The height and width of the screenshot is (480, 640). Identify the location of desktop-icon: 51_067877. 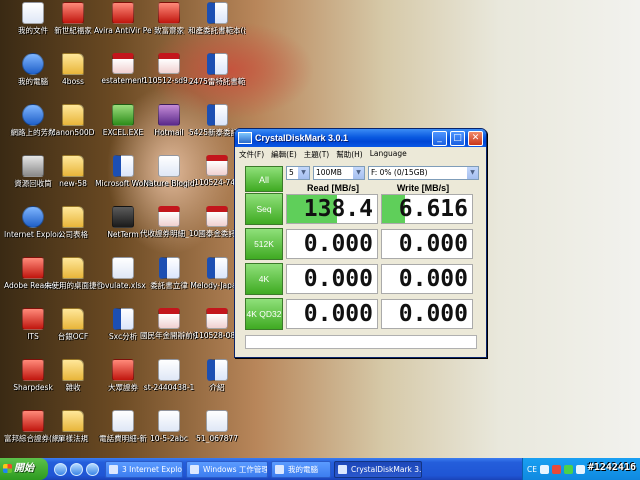
(217, 426).